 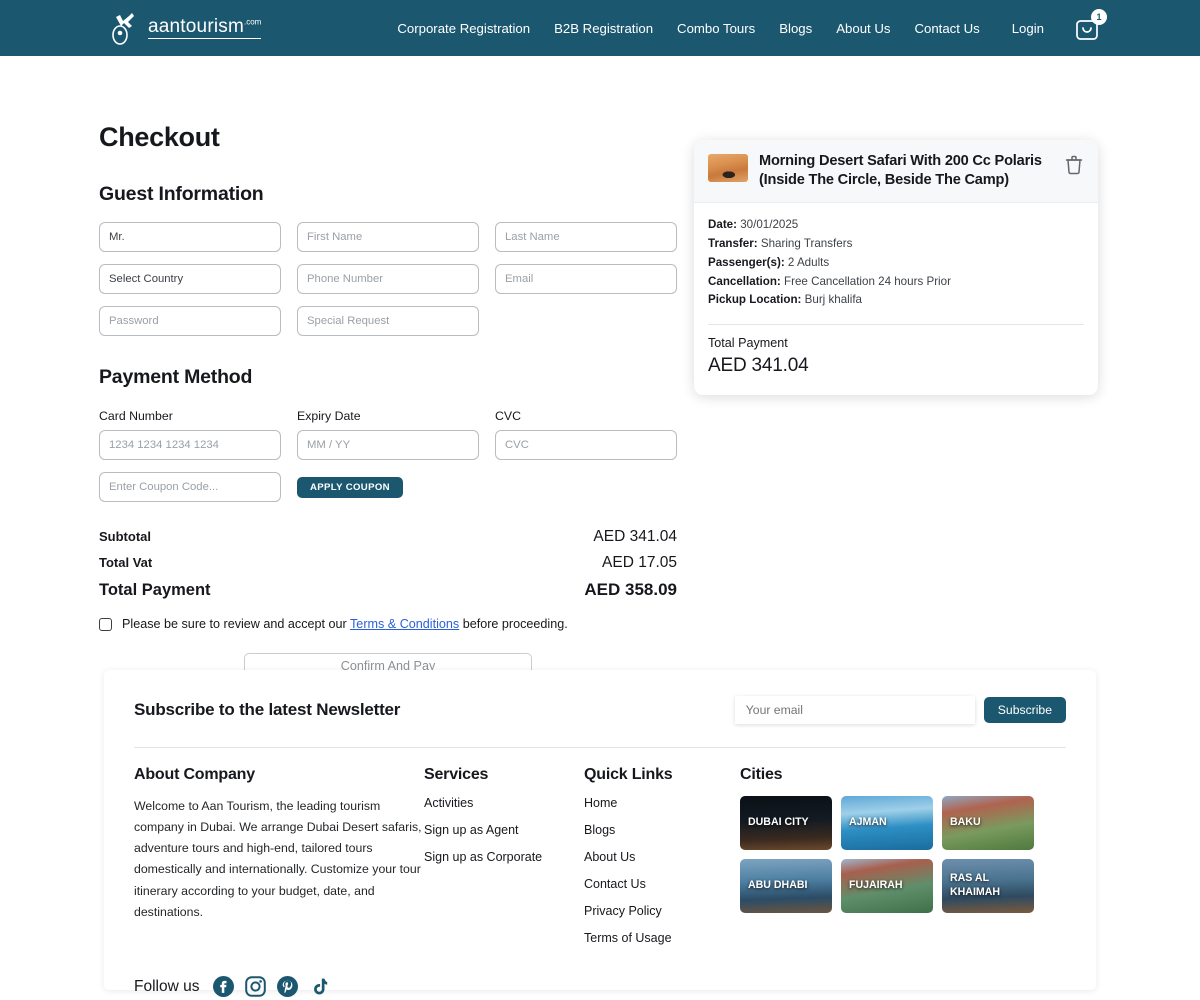 I want to click on nav-item-contact-us: Contact Us, so click(x=946, y=28).